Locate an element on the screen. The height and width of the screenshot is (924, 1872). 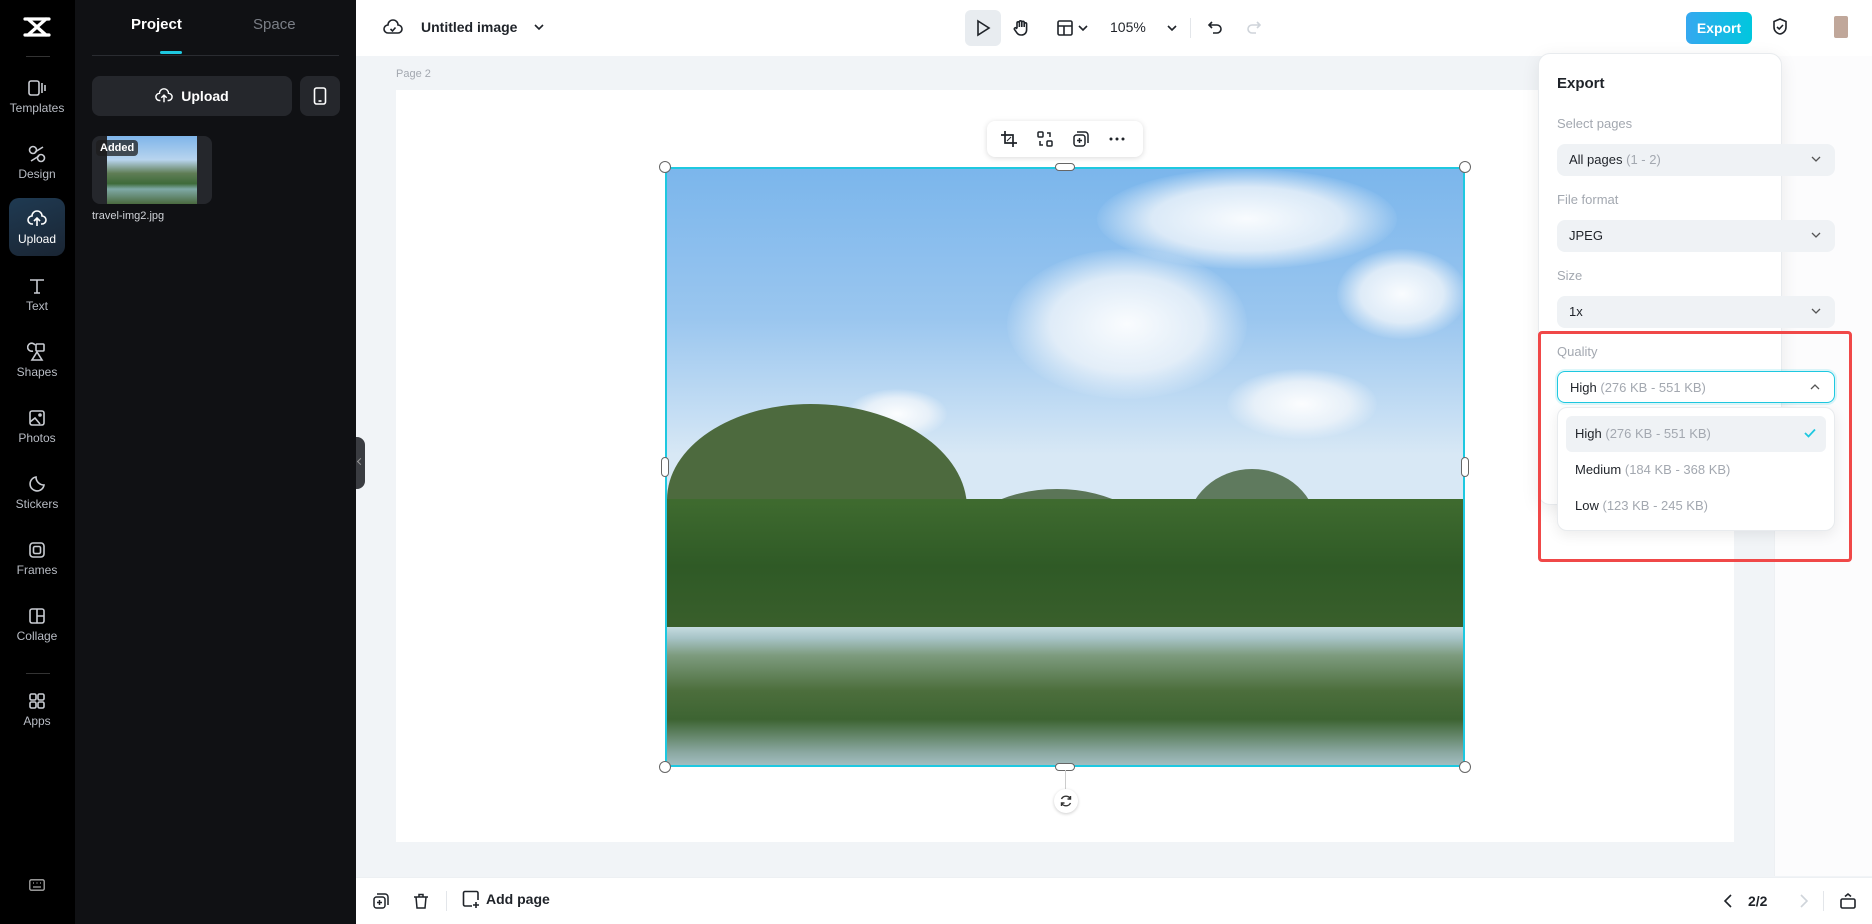
capcut-logo-icon is located at coordinates (37, 27).